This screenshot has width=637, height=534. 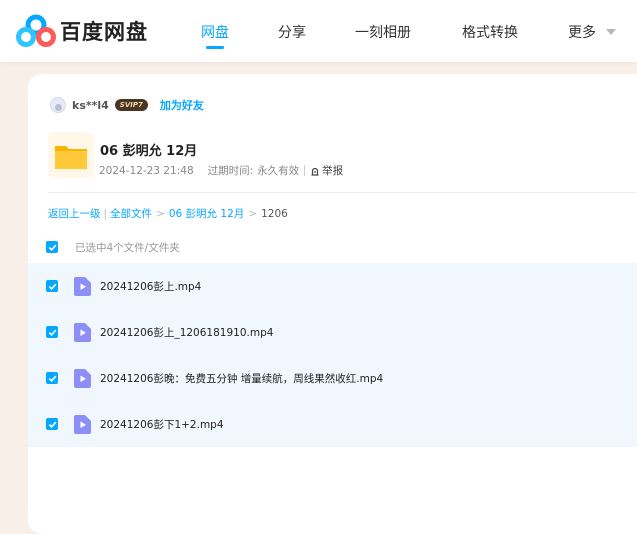 What do you see at coordinates (383, 32) in the screenshot?
I see `nav-tab-photo-album: 一刻相册` at bounding box center [383, 32].